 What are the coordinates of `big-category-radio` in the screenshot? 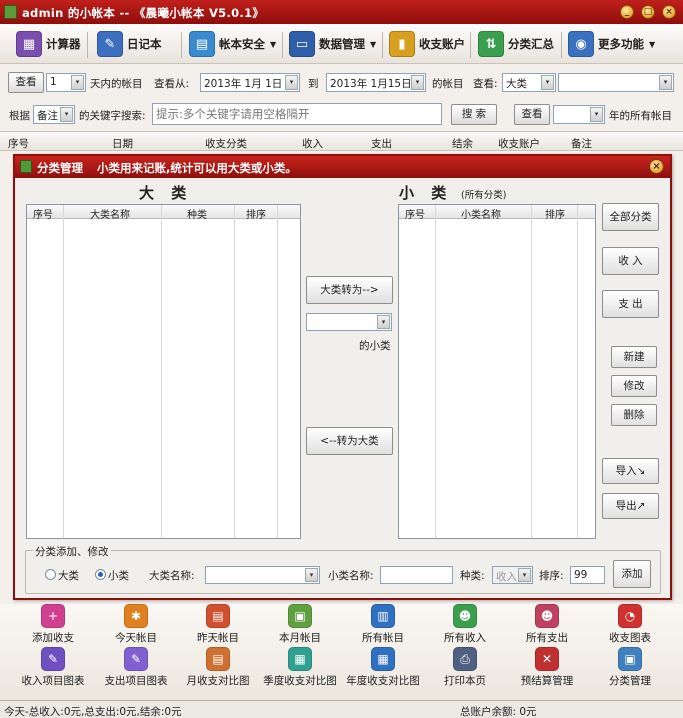 It's located at (50, 574).